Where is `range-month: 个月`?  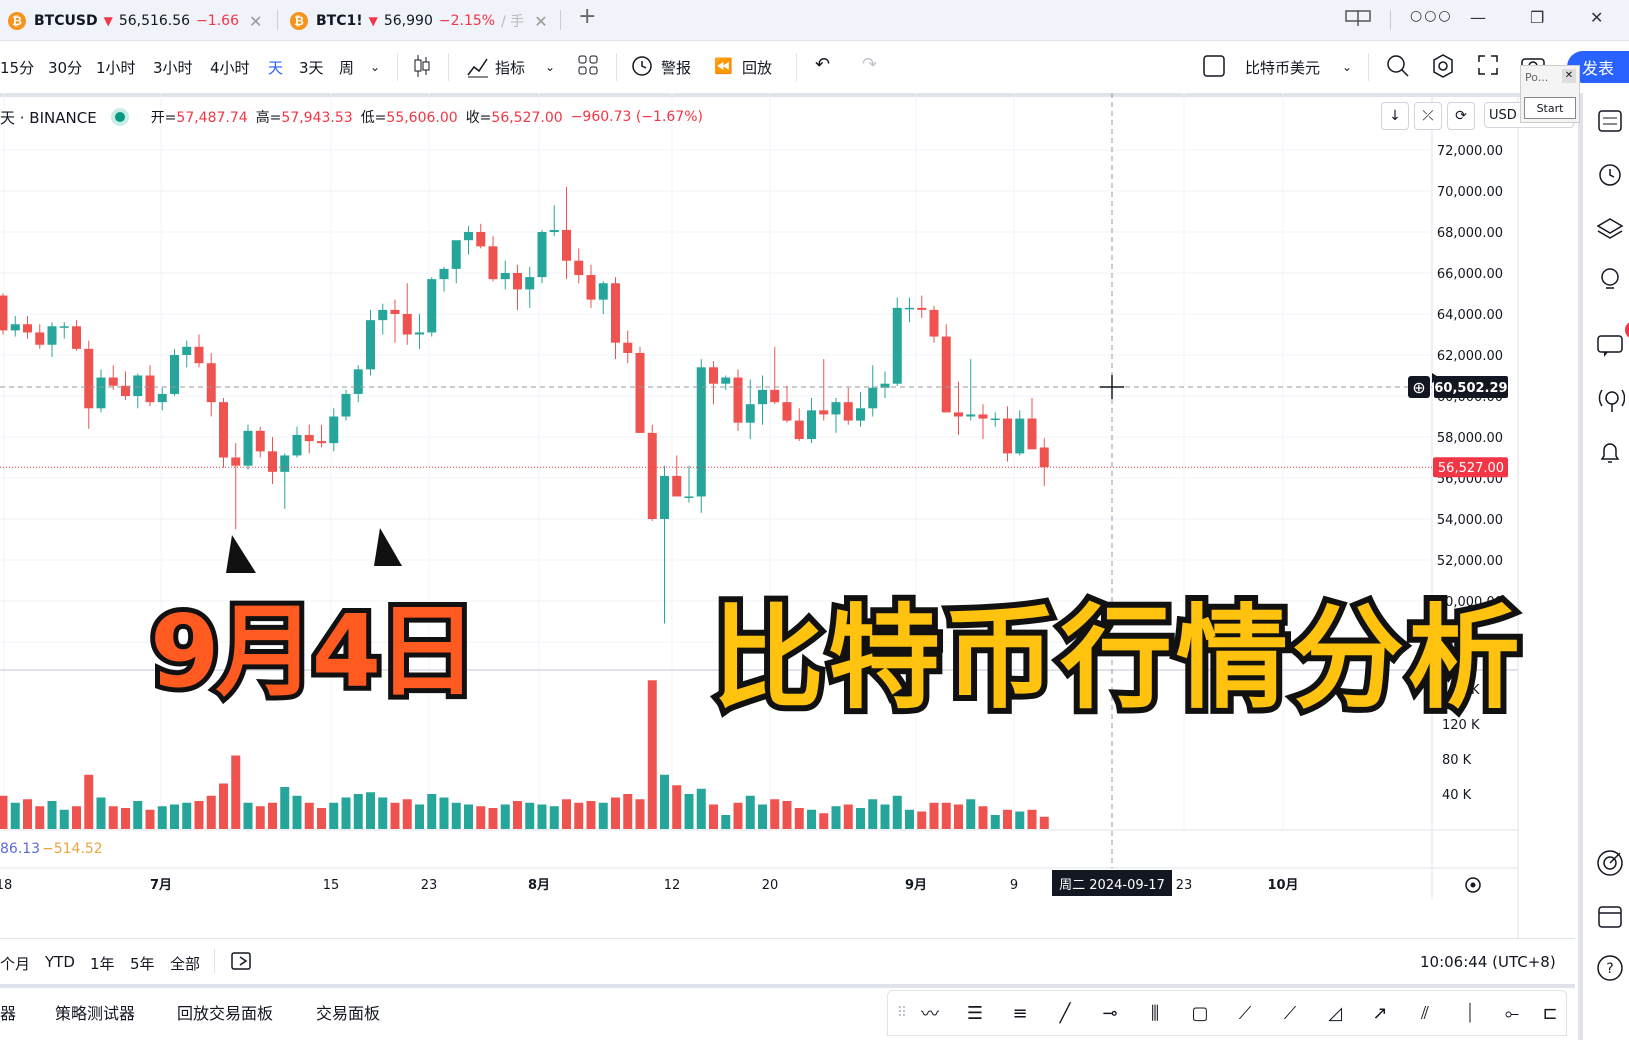
range-month: 个月 is located at coordinates (15, 963).